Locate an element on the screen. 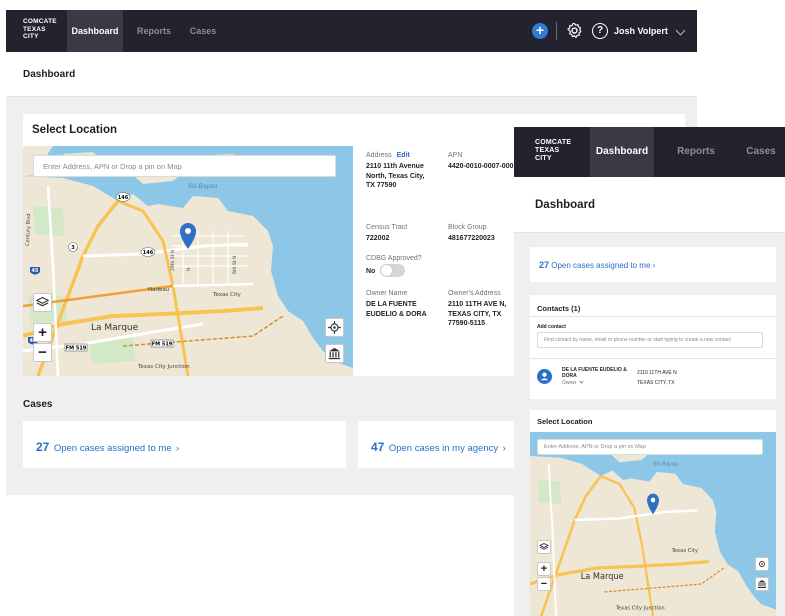  block-group-label: Block Group is located at coordinates (467, 227).